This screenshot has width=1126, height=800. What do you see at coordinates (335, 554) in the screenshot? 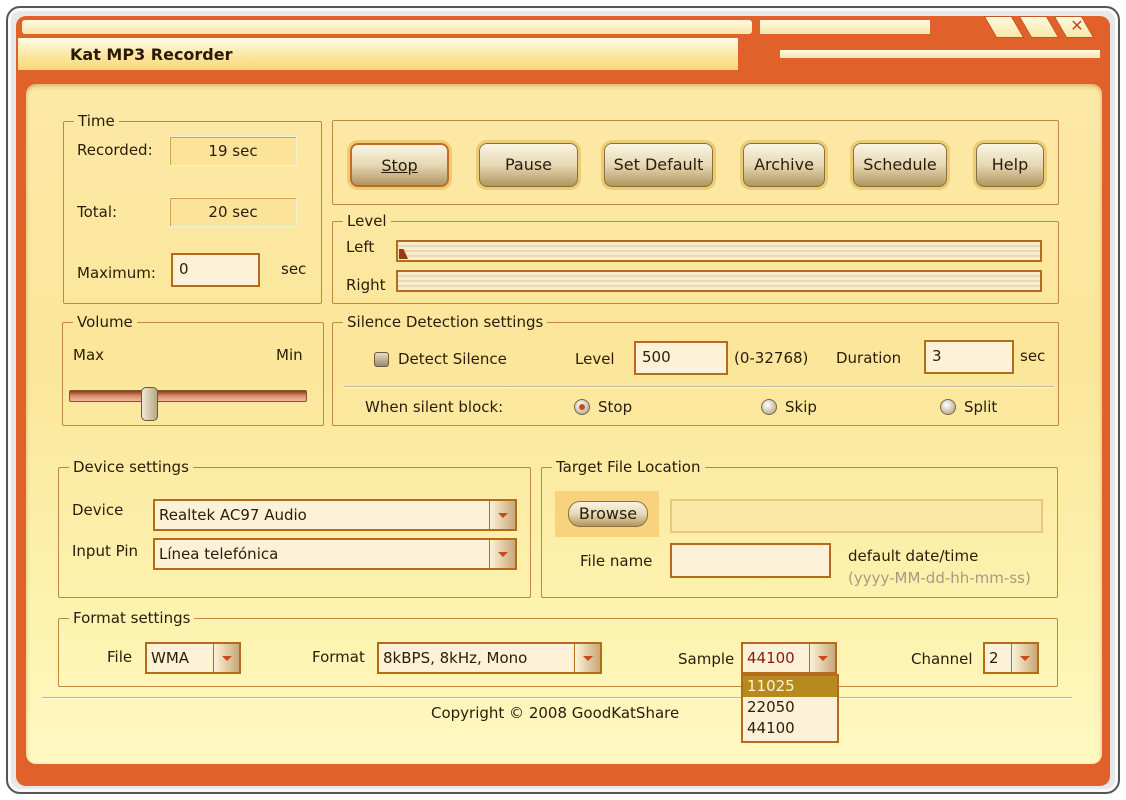
I see `input-pin-select: Línea telefónica` at bounding box center [335, 554].